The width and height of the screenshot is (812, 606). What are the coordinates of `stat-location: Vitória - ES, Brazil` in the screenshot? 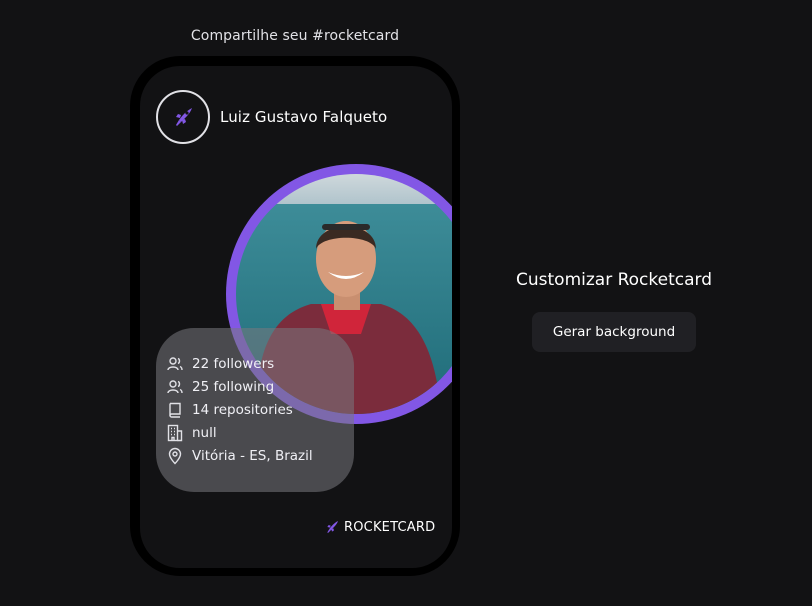 It's located at (239, 455).